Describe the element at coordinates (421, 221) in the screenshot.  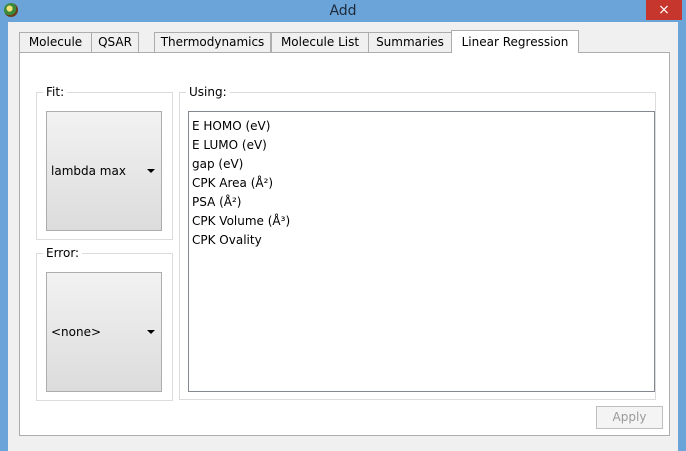
I see `list-item: CPK Volume (Å³)` at that location.